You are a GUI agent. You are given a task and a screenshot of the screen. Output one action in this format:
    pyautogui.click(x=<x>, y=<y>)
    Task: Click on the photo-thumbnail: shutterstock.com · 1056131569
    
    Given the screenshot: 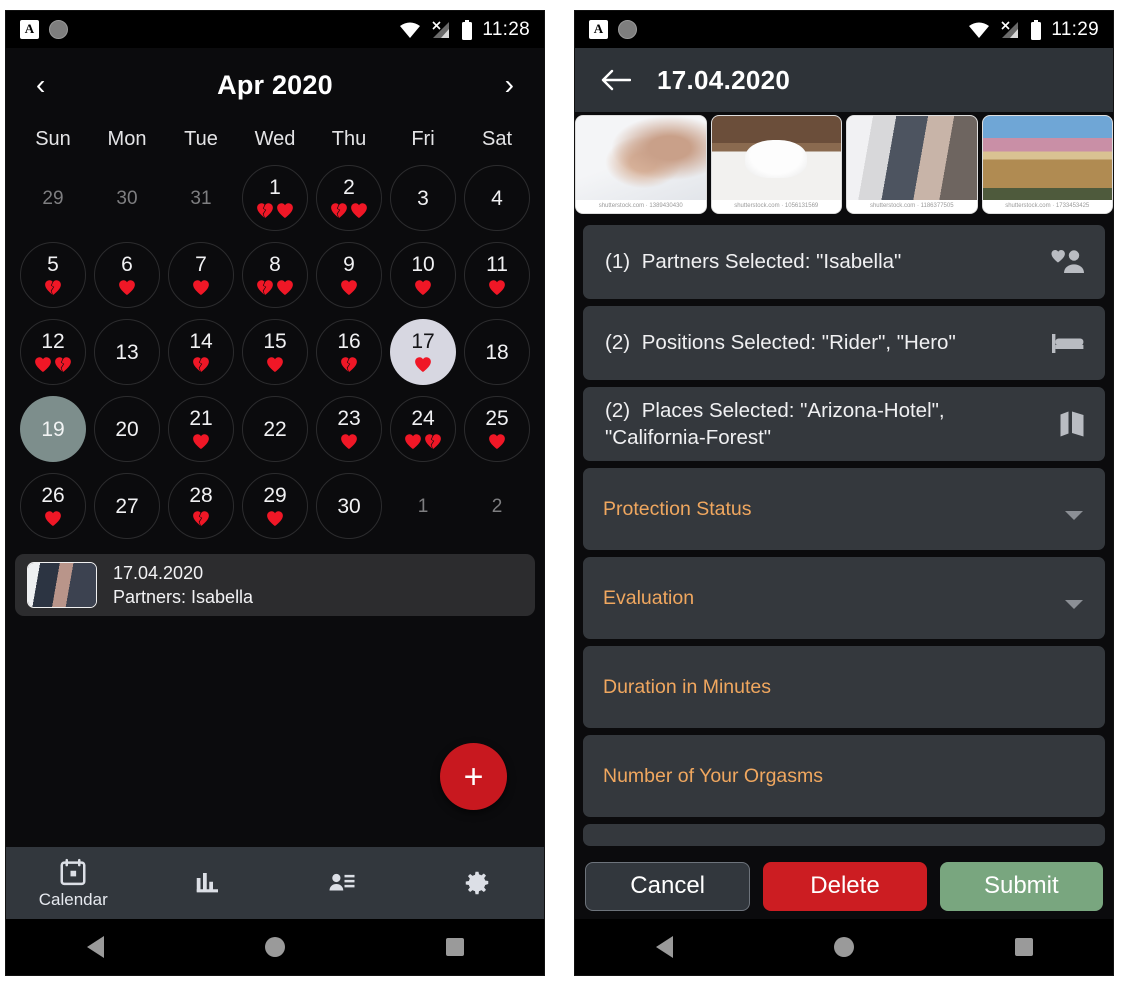 What is the action you would take?
    pyautogui.click(x=776, y=164)
    